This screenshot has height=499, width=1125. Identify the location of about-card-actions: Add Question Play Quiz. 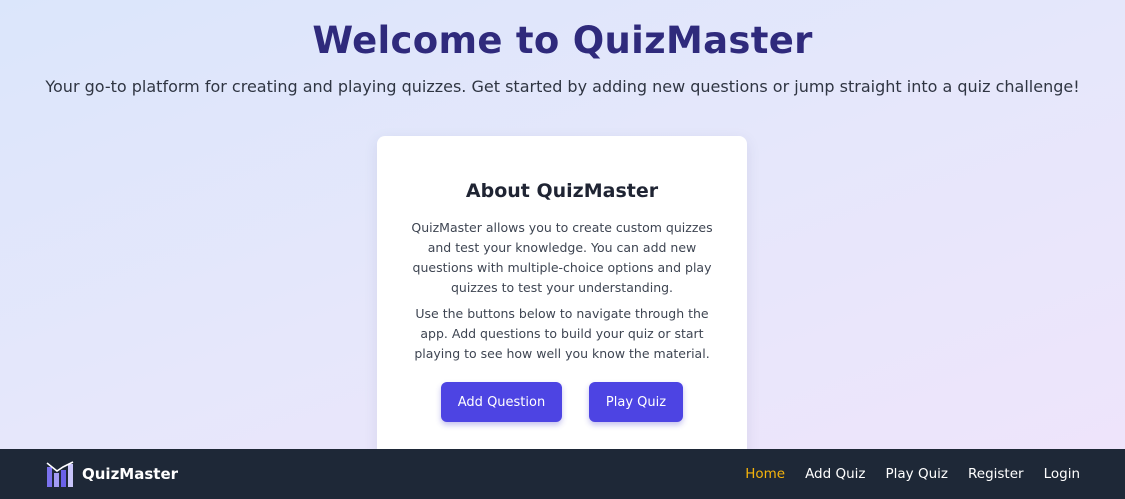
(562, 402).